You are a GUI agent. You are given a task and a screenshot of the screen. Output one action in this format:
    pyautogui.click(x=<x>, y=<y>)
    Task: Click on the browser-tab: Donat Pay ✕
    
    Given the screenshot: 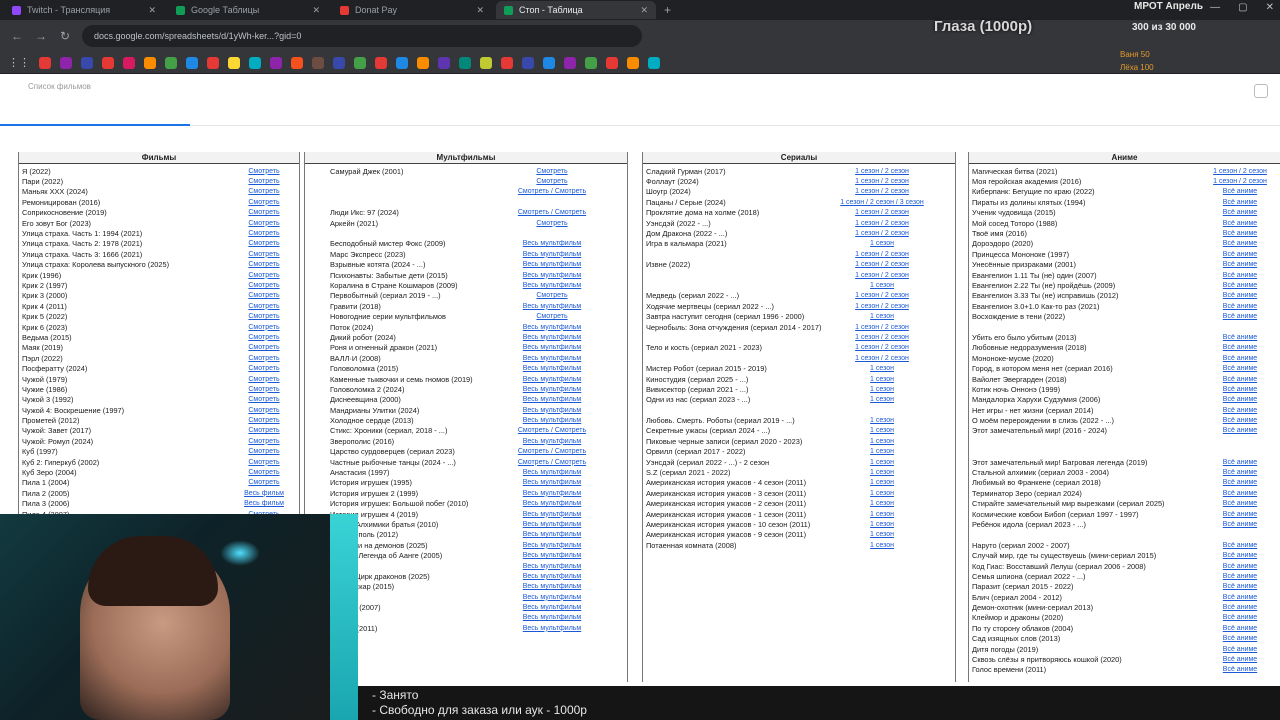 What is the action you would take?
    pyautogui.click(x=412, y=10)
    